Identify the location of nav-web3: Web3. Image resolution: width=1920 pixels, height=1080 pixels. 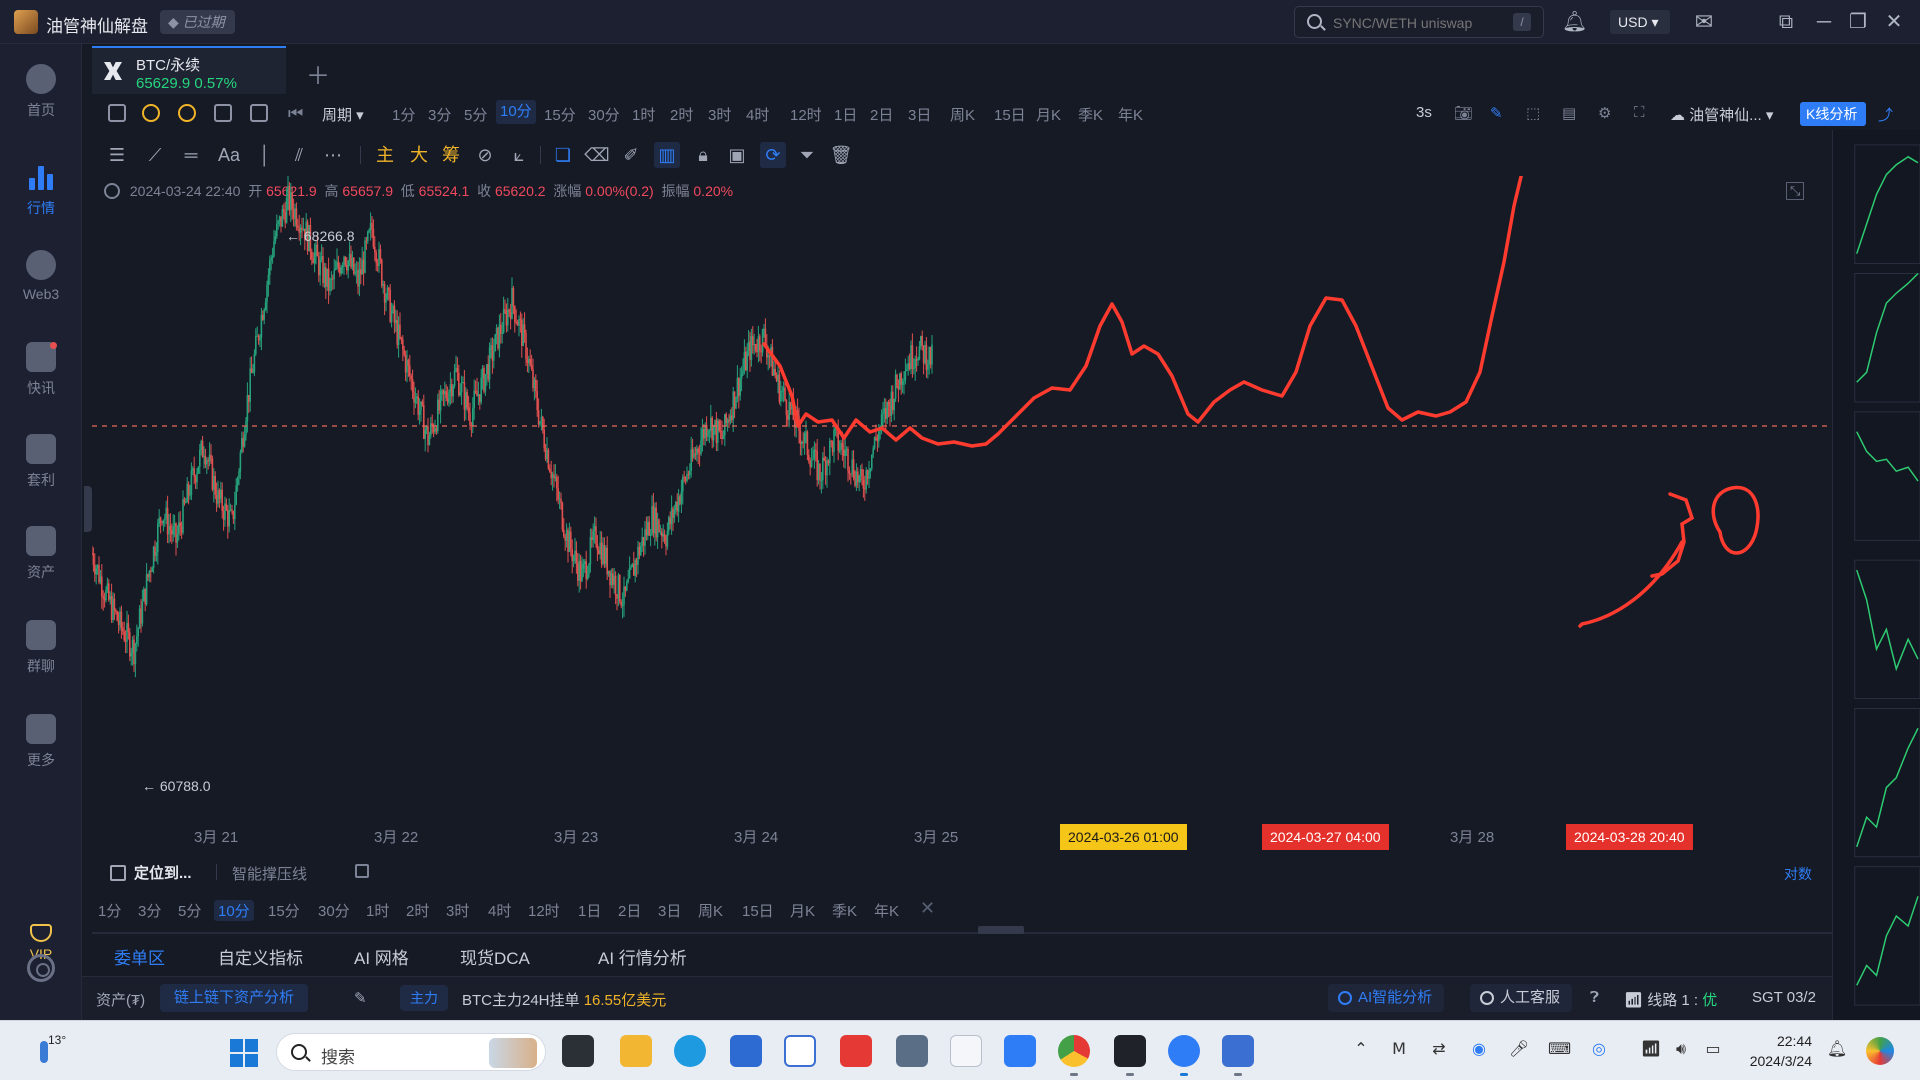
(41, 279).